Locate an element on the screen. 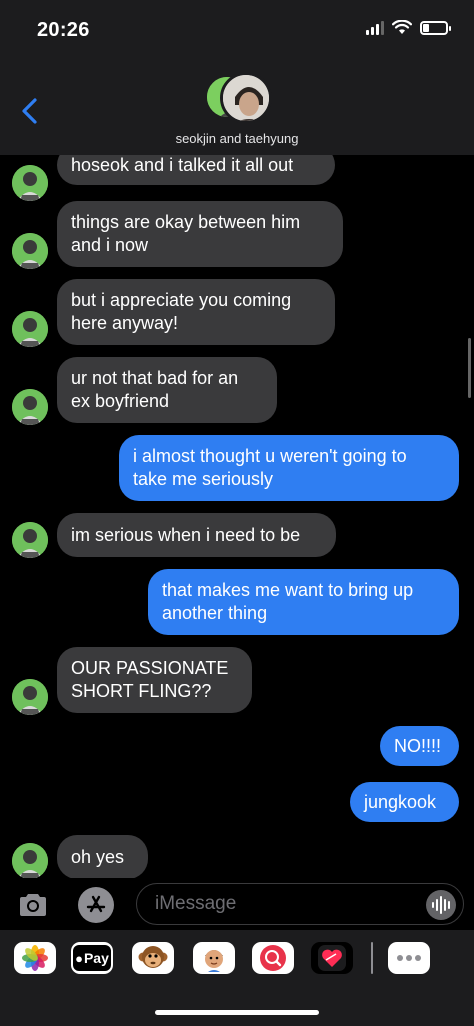  incoming-message-bubble: im serious when i need to be is located at coordinates (196, 535).